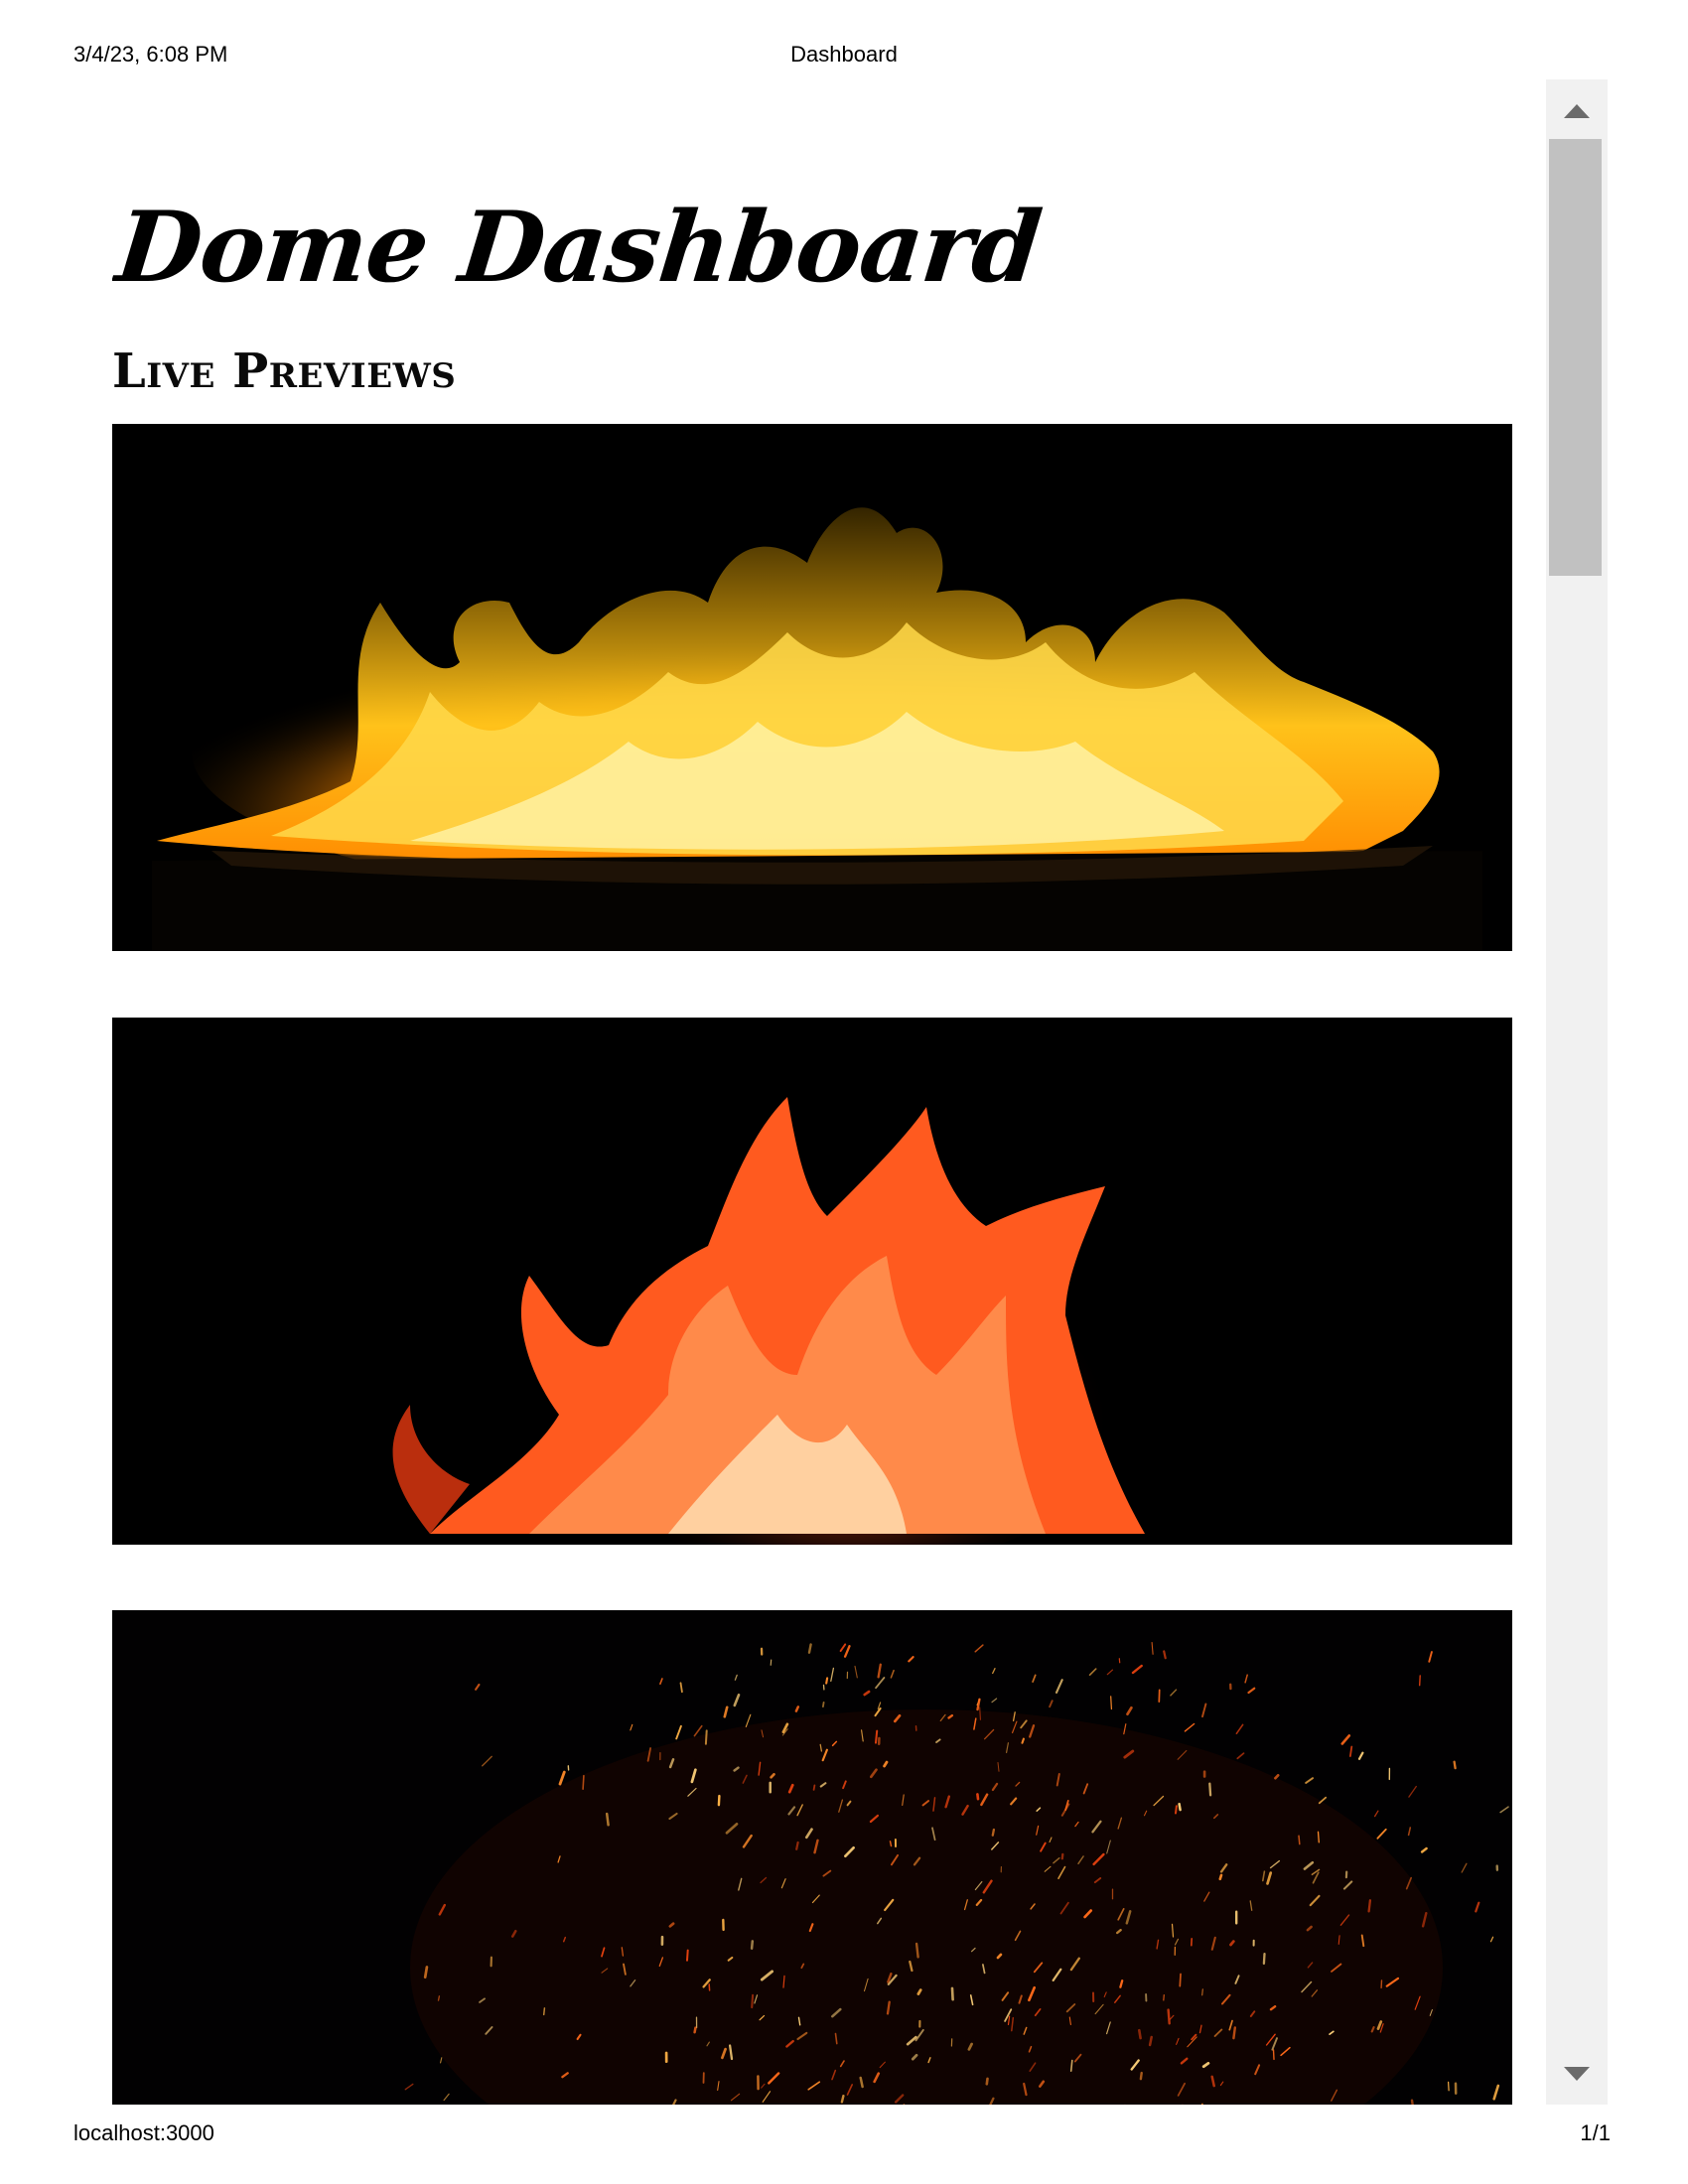 The width and height of the screenshot is (1688, 2184). Describe the element at coordinates (143, 2132) in the screenshot. I see `print-url: localhost:3000` at that location.